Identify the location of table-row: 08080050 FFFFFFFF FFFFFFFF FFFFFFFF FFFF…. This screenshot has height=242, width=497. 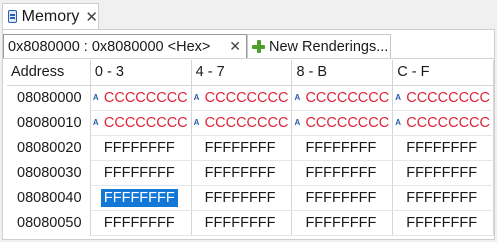
(250, 223).